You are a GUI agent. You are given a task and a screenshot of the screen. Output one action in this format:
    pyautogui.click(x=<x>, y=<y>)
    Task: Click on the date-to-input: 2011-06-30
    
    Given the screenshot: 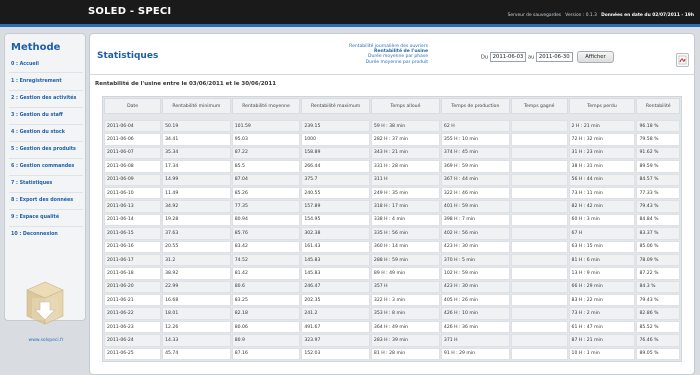 What is the action you would take?
    pyautogui.click(x=554, y=57)
    